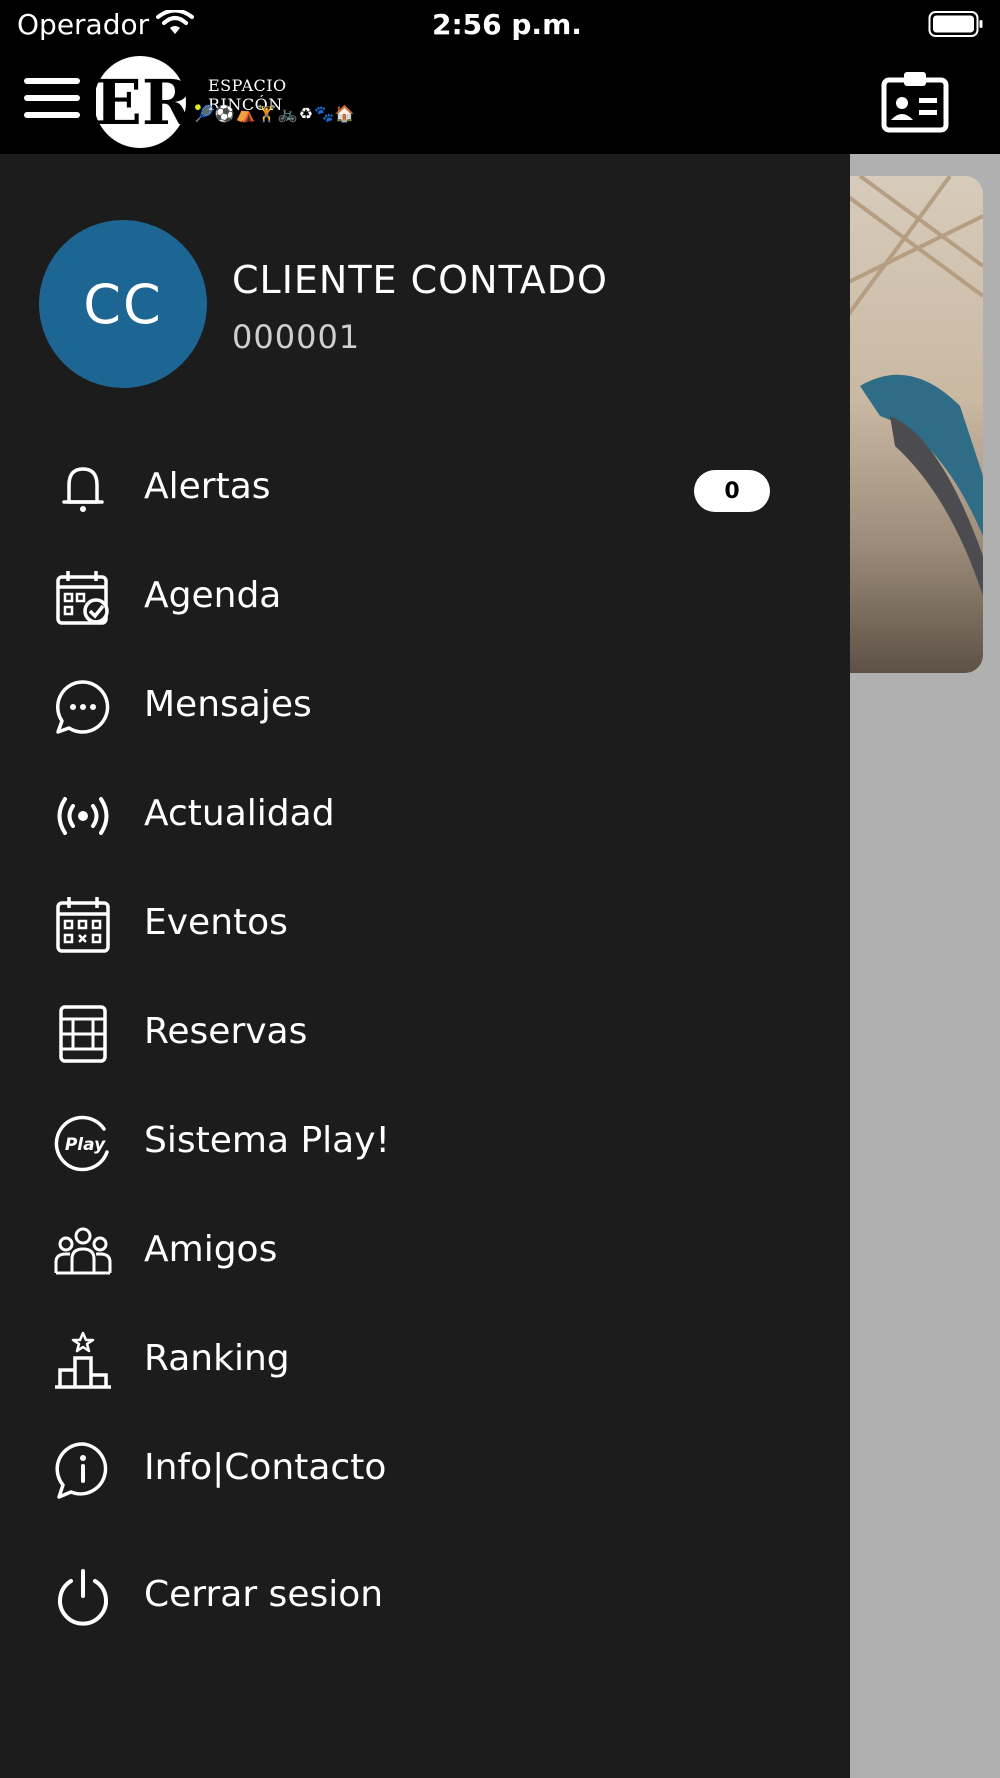  I want to click on power-icon, so click(83, 1597).